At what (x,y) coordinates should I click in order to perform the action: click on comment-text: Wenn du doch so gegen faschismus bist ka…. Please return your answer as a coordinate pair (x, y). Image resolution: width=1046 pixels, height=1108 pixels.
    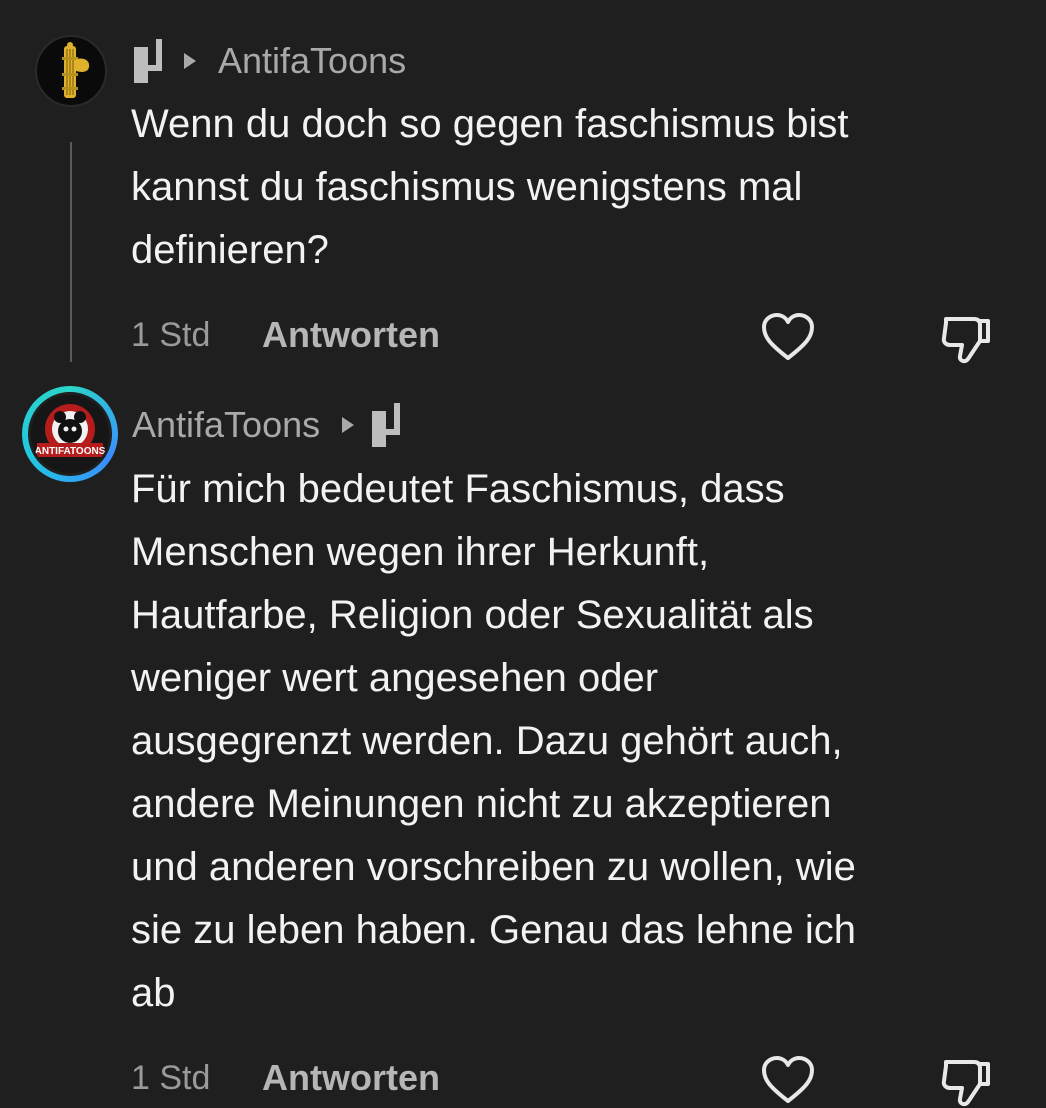
    Looking at the image, I should click on (490, 187).